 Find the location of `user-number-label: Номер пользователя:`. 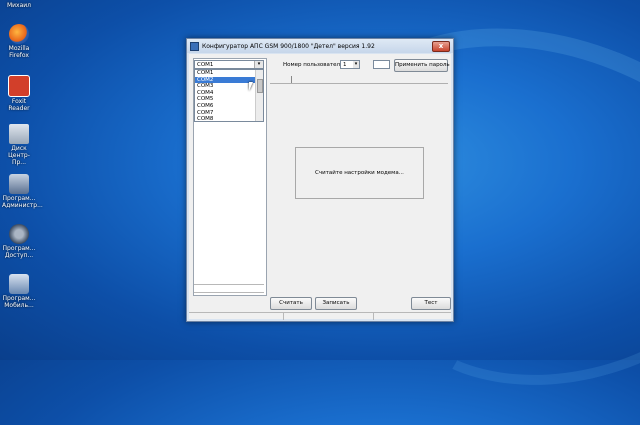

user-number-label: Номер пользователя: is located at coordinates (314, 65).